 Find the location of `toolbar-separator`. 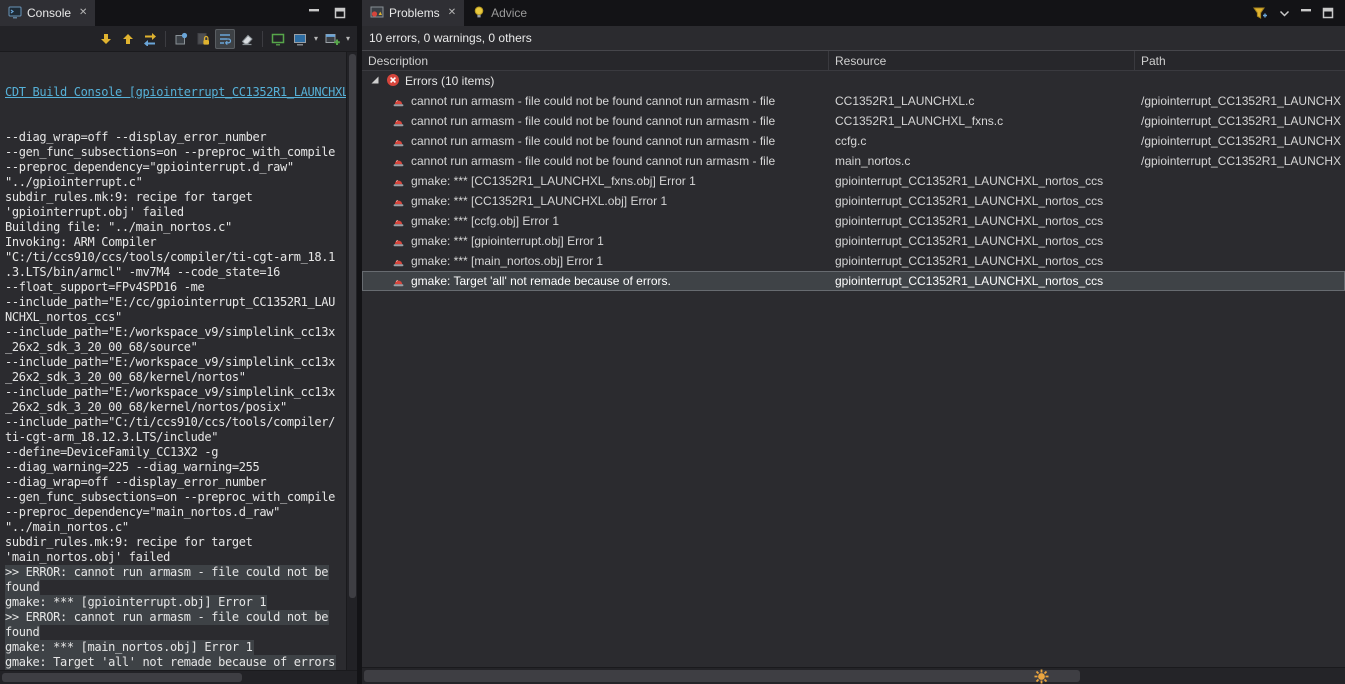

toolbar-separator is located at coordinates (165, 38).